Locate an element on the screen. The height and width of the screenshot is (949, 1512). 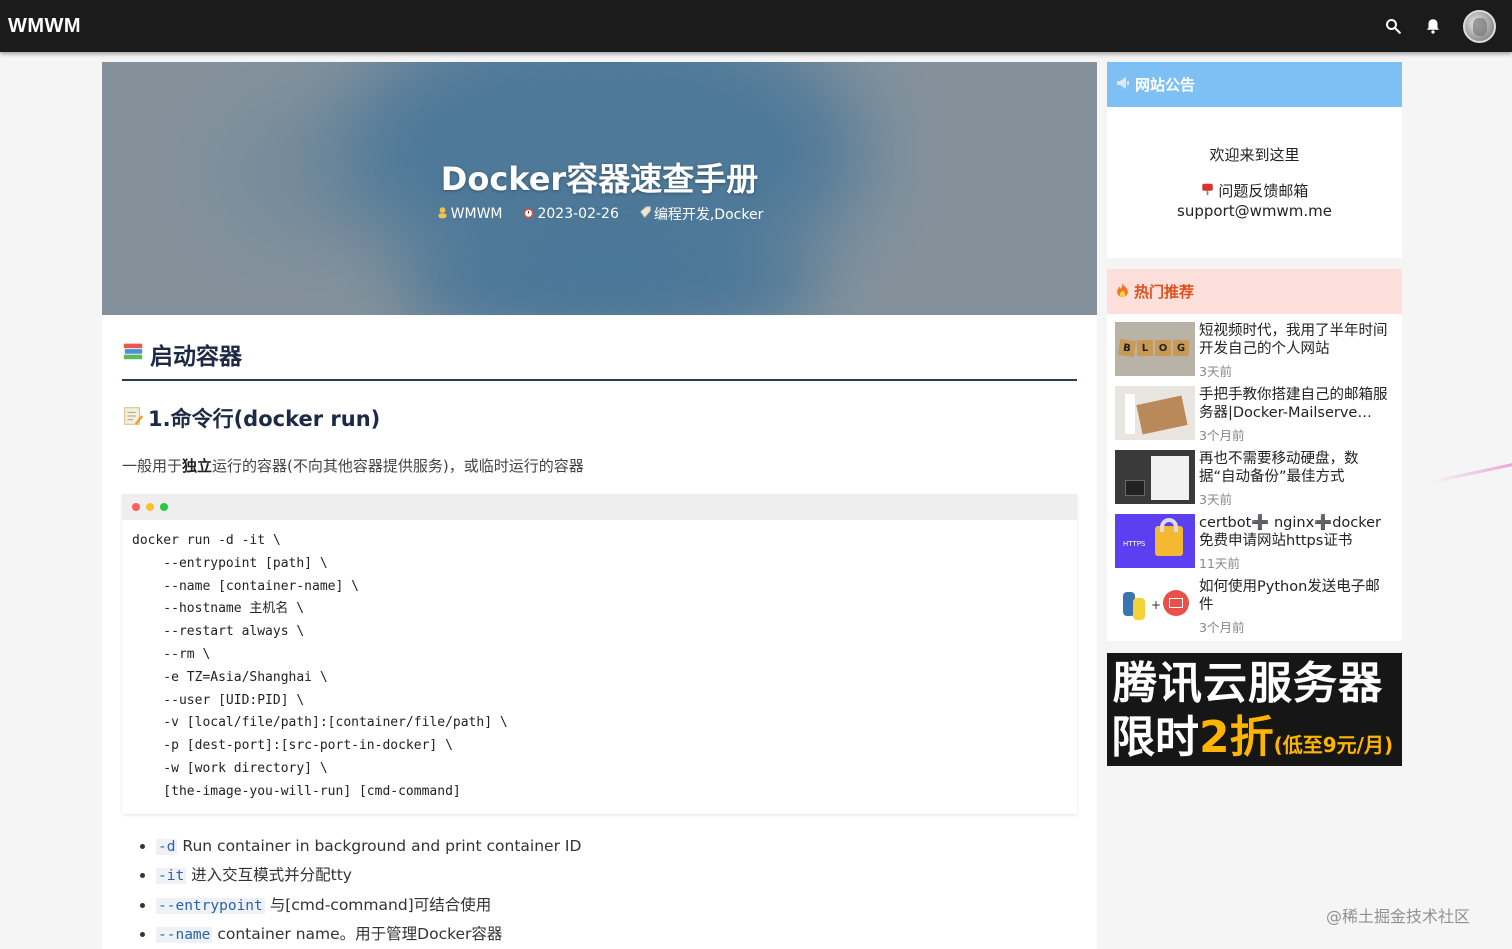
ad-line-1: 腾讯云服务器 is located at coordinates (1248, 684).